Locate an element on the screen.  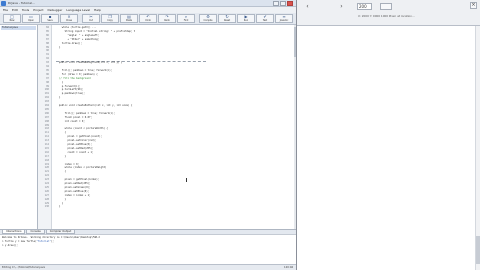
line-number: 114 is located at coordinates (46, 144).